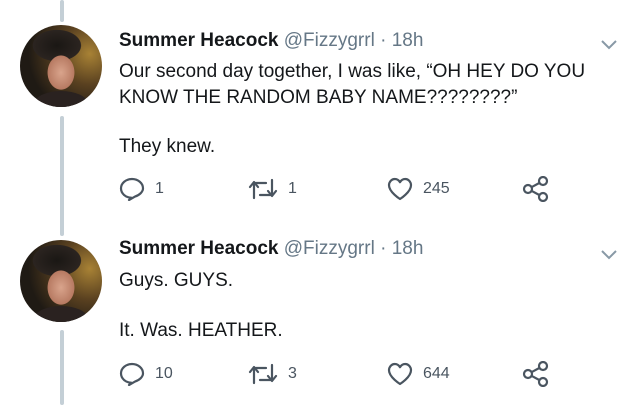 This screenshot has width=640, height=405. Describe the element at coordinates (164, 373) in the screenshot. I see `reply-count: 10` at that location.